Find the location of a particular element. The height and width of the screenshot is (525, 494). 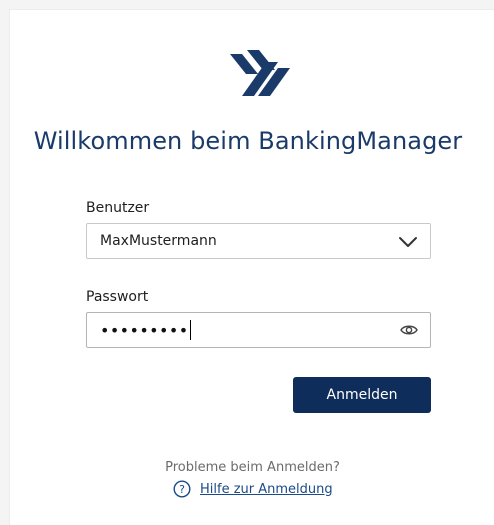

help-row: ? Hilfe zur Anmeldung is located at coordinates (253, 489).